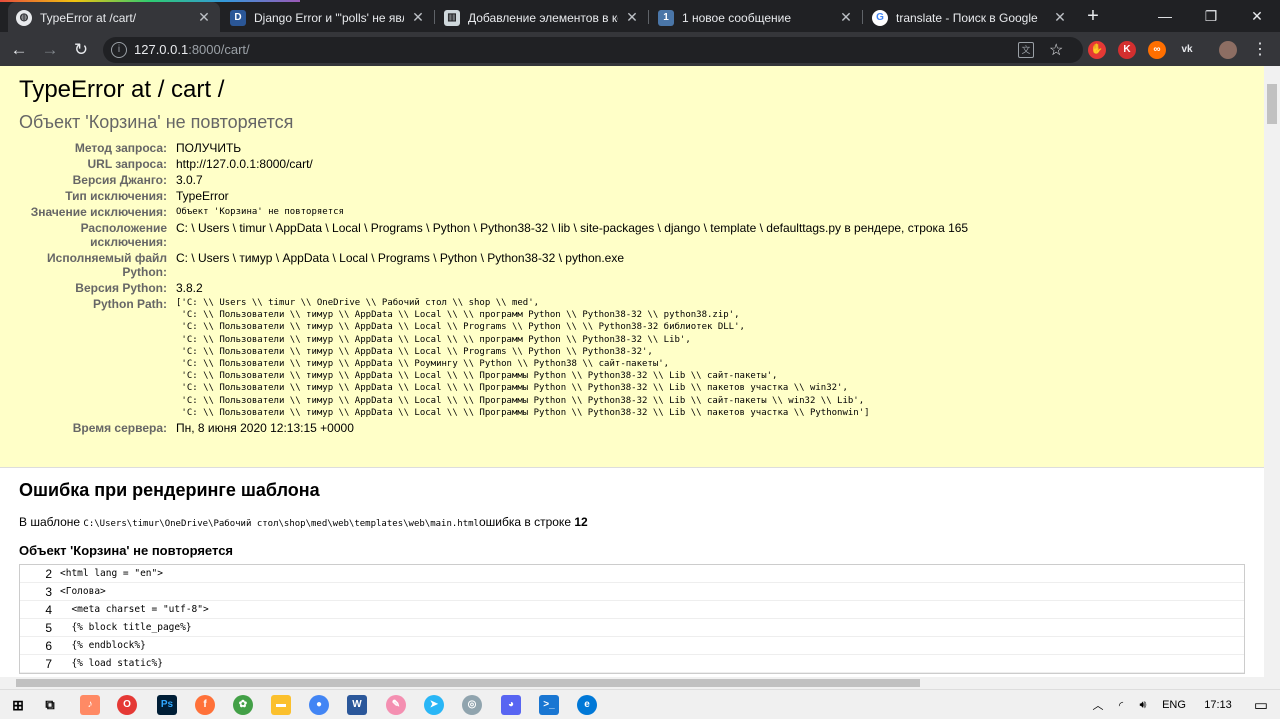 Image resolution: width=1280 pixels, height=720 pixels. What do you see at coordinates (119, 50) in the screenshot?
I see `info-icon: i` at bounding box center [119, 50].